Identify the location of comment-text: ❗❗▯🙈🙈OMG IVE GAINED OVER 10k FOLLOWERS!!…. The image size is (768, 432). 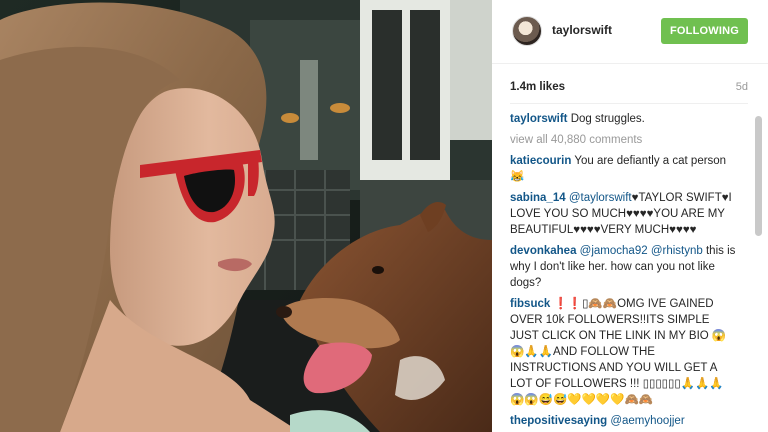
(618, 352).